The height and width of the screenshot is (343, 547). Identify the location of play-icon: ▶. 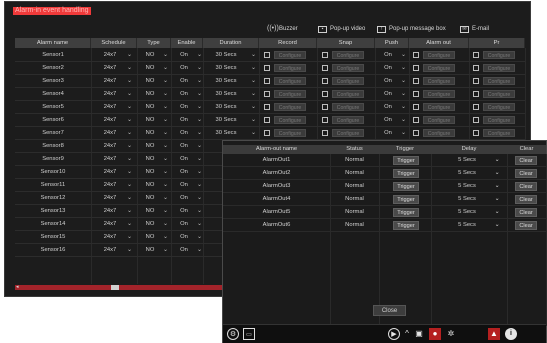
(394, 334).